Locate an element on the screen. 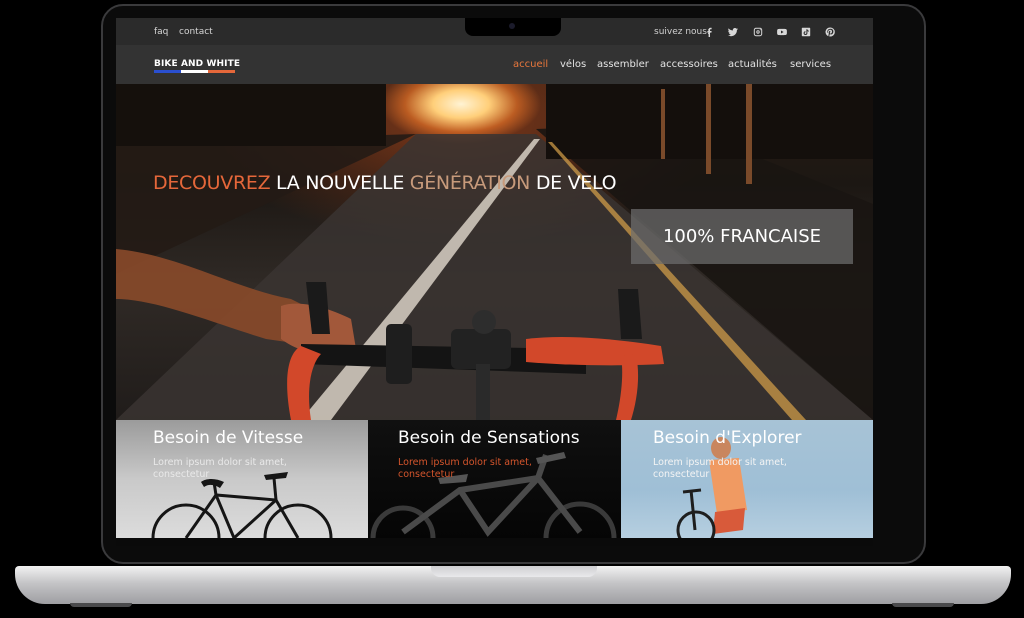 Image resolution: width=1024 pixels, height=618 pixels. badge-label: 100% FRANCAISE is located at coordinates (742, 236).